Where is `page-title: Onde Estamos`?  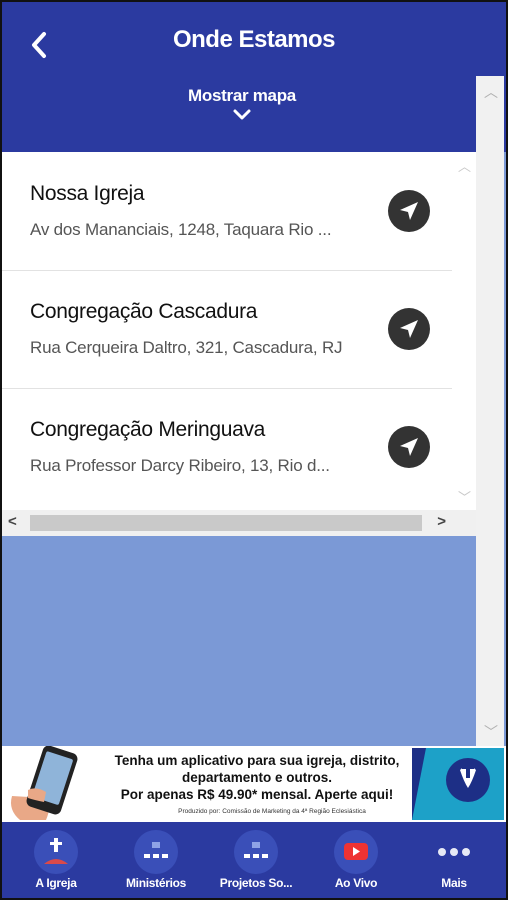
page-title: Onde Estamos is located at coordinates (254, 39).